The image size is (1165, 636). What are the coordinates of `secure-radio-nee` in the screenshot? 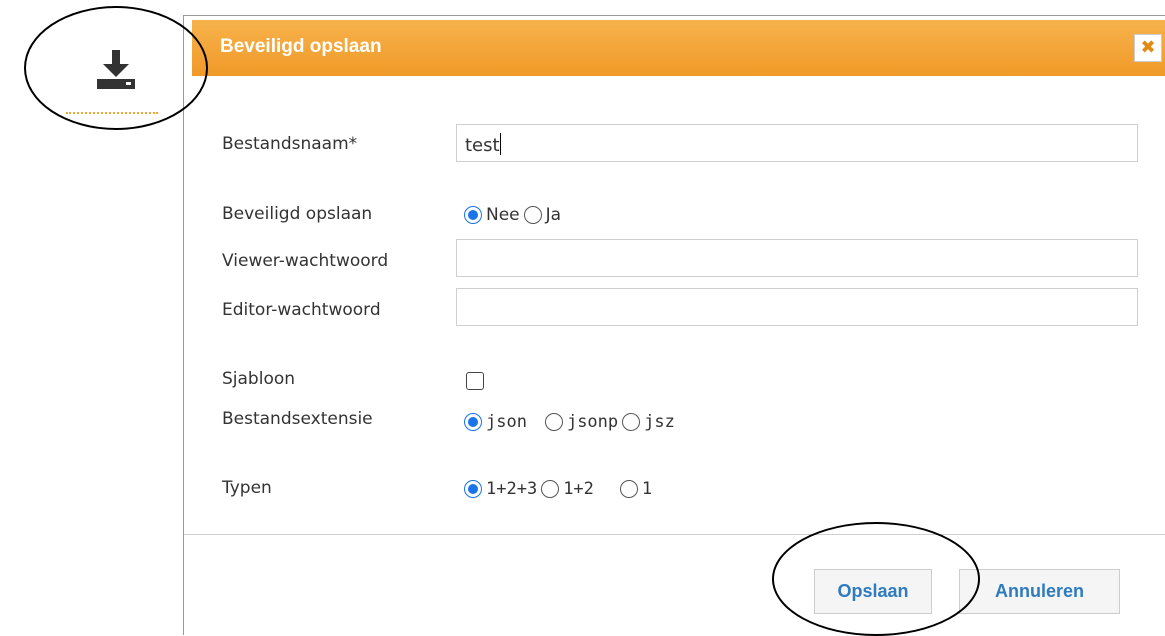 It's located at (473, 215).